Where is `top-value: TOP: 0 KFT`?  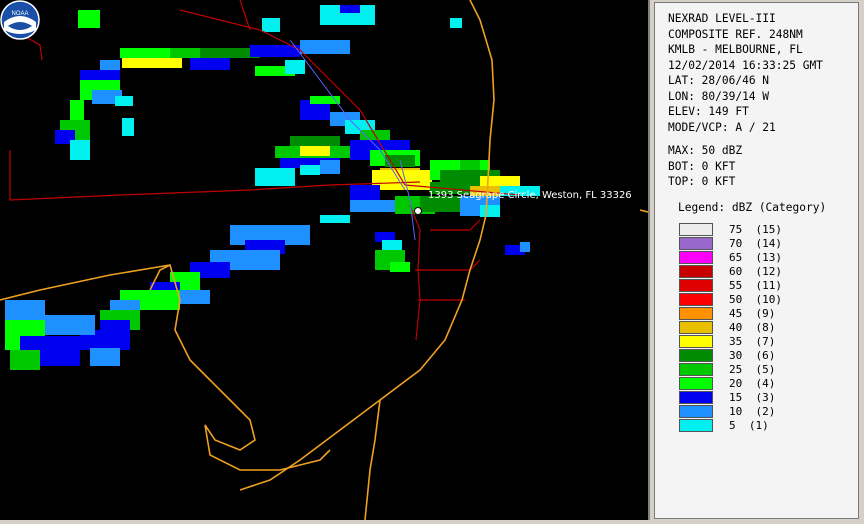 top-value: TOP: 0 KFT is located at coordinates (702, 181).